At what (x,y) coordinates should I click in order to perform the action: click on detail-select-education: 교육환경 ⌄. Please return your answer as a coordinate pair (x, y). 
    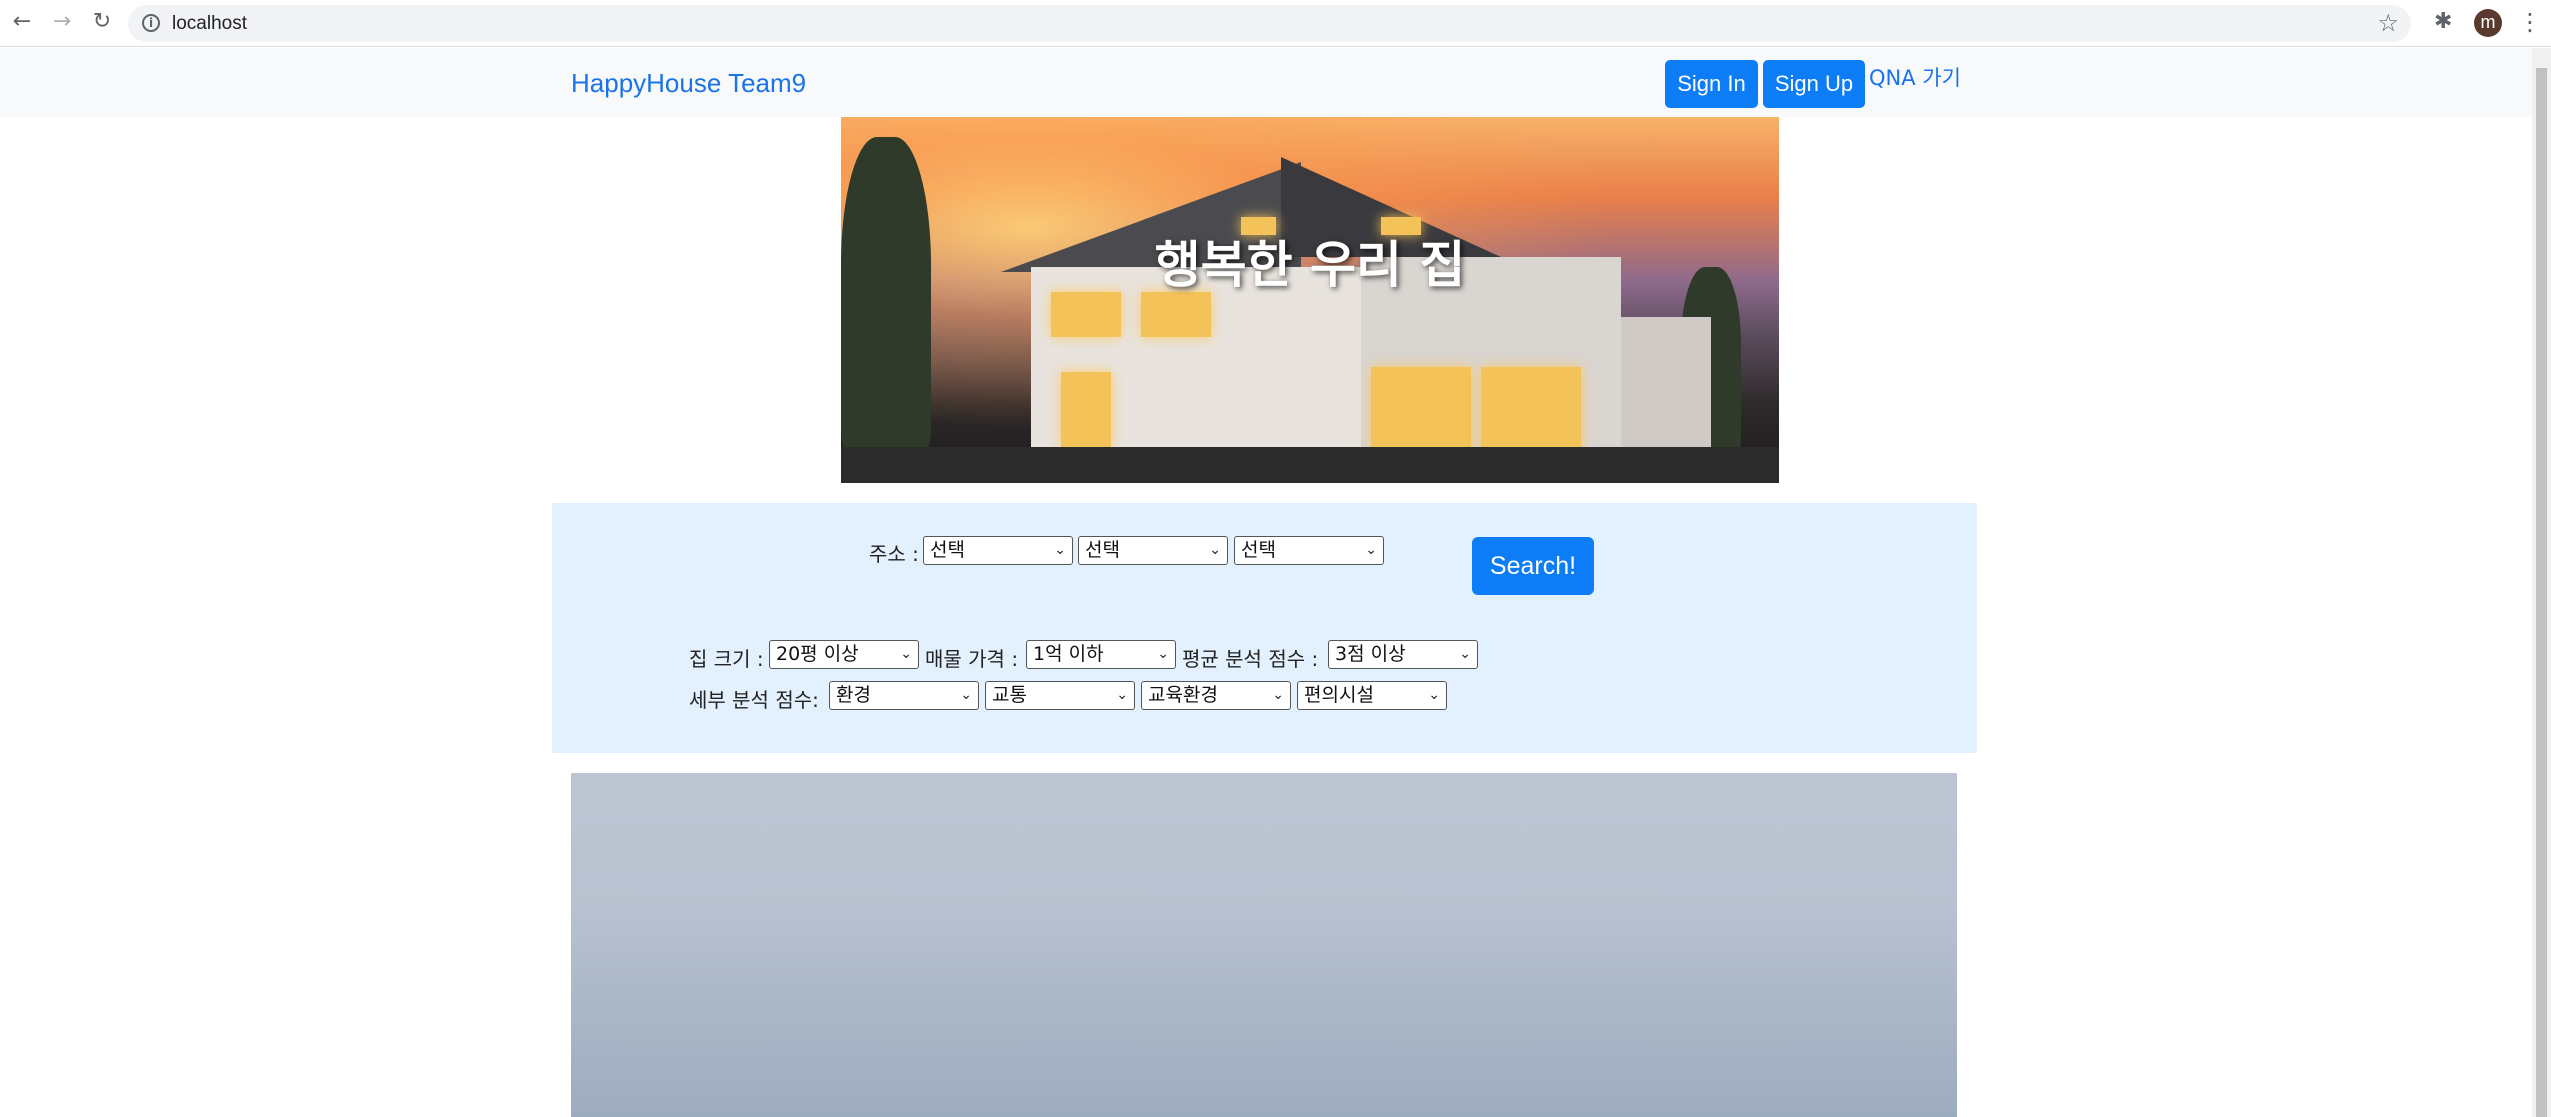
    Looking at the image, I should click on (1216, 695).